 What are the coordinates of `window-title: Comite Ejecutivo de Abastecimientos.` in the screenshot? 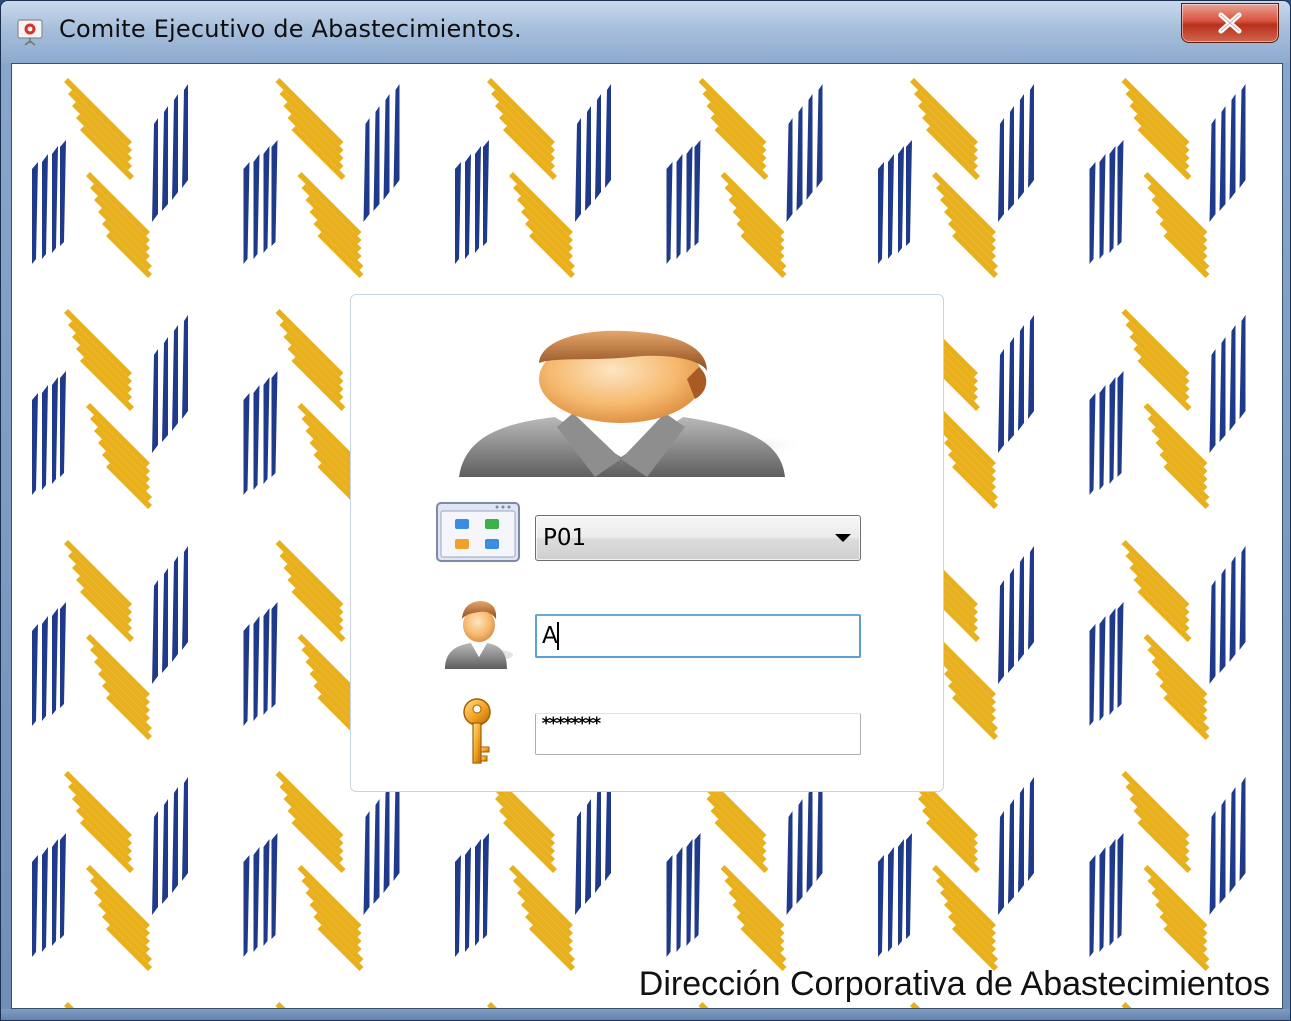 It's located at (290, 29).